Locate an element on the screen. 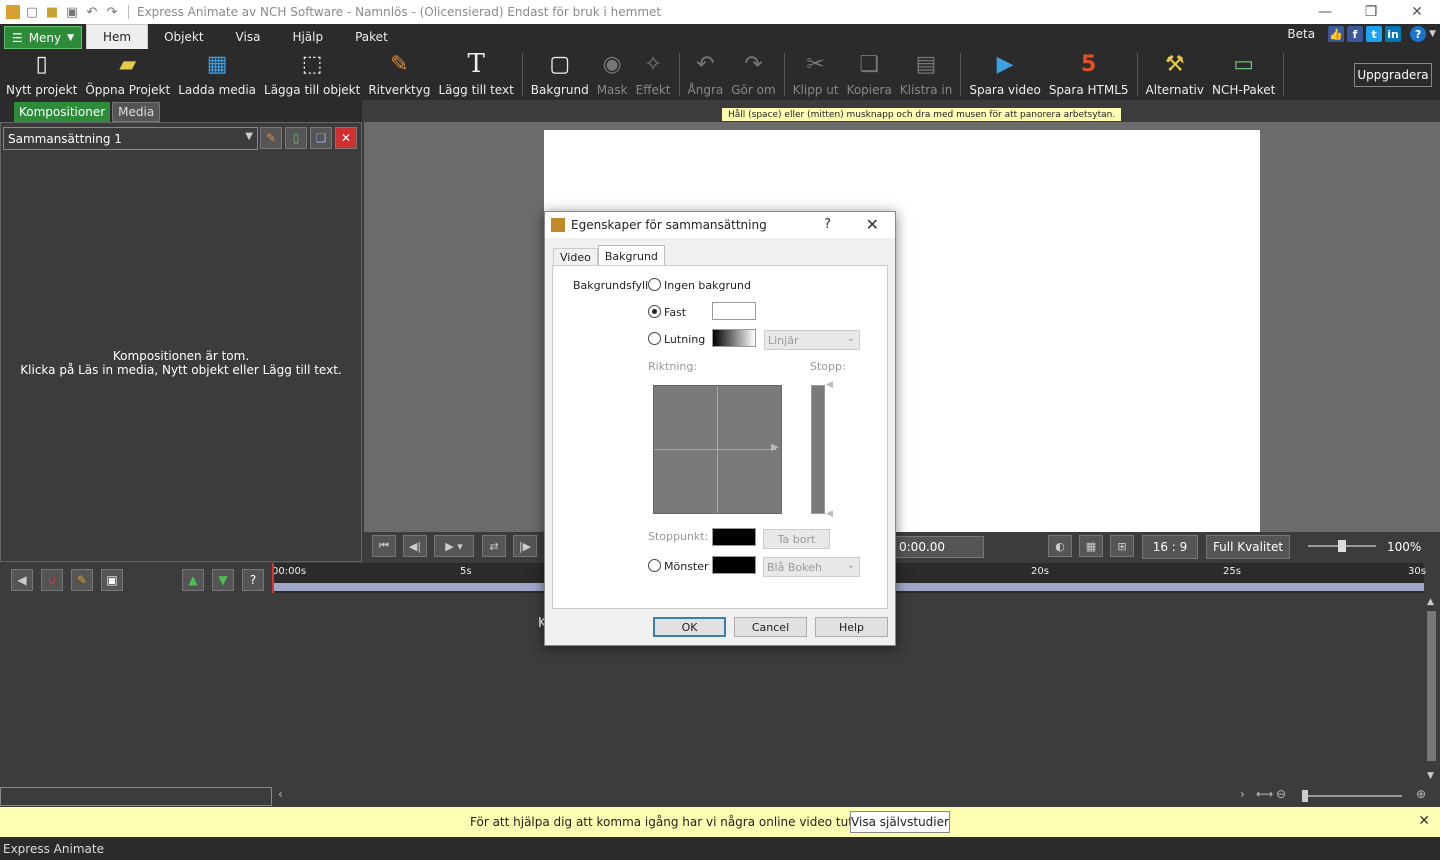 This screenshot has width=1440, height=860. restore-button: ❐ is located at coordinates (1371, 12).